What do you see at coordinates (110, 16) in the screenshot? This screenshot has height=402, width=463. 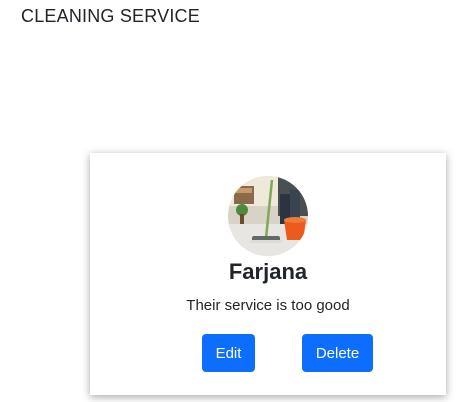 I see `page-title: CLEANING SERVICE` at bounding box center [110, 16].